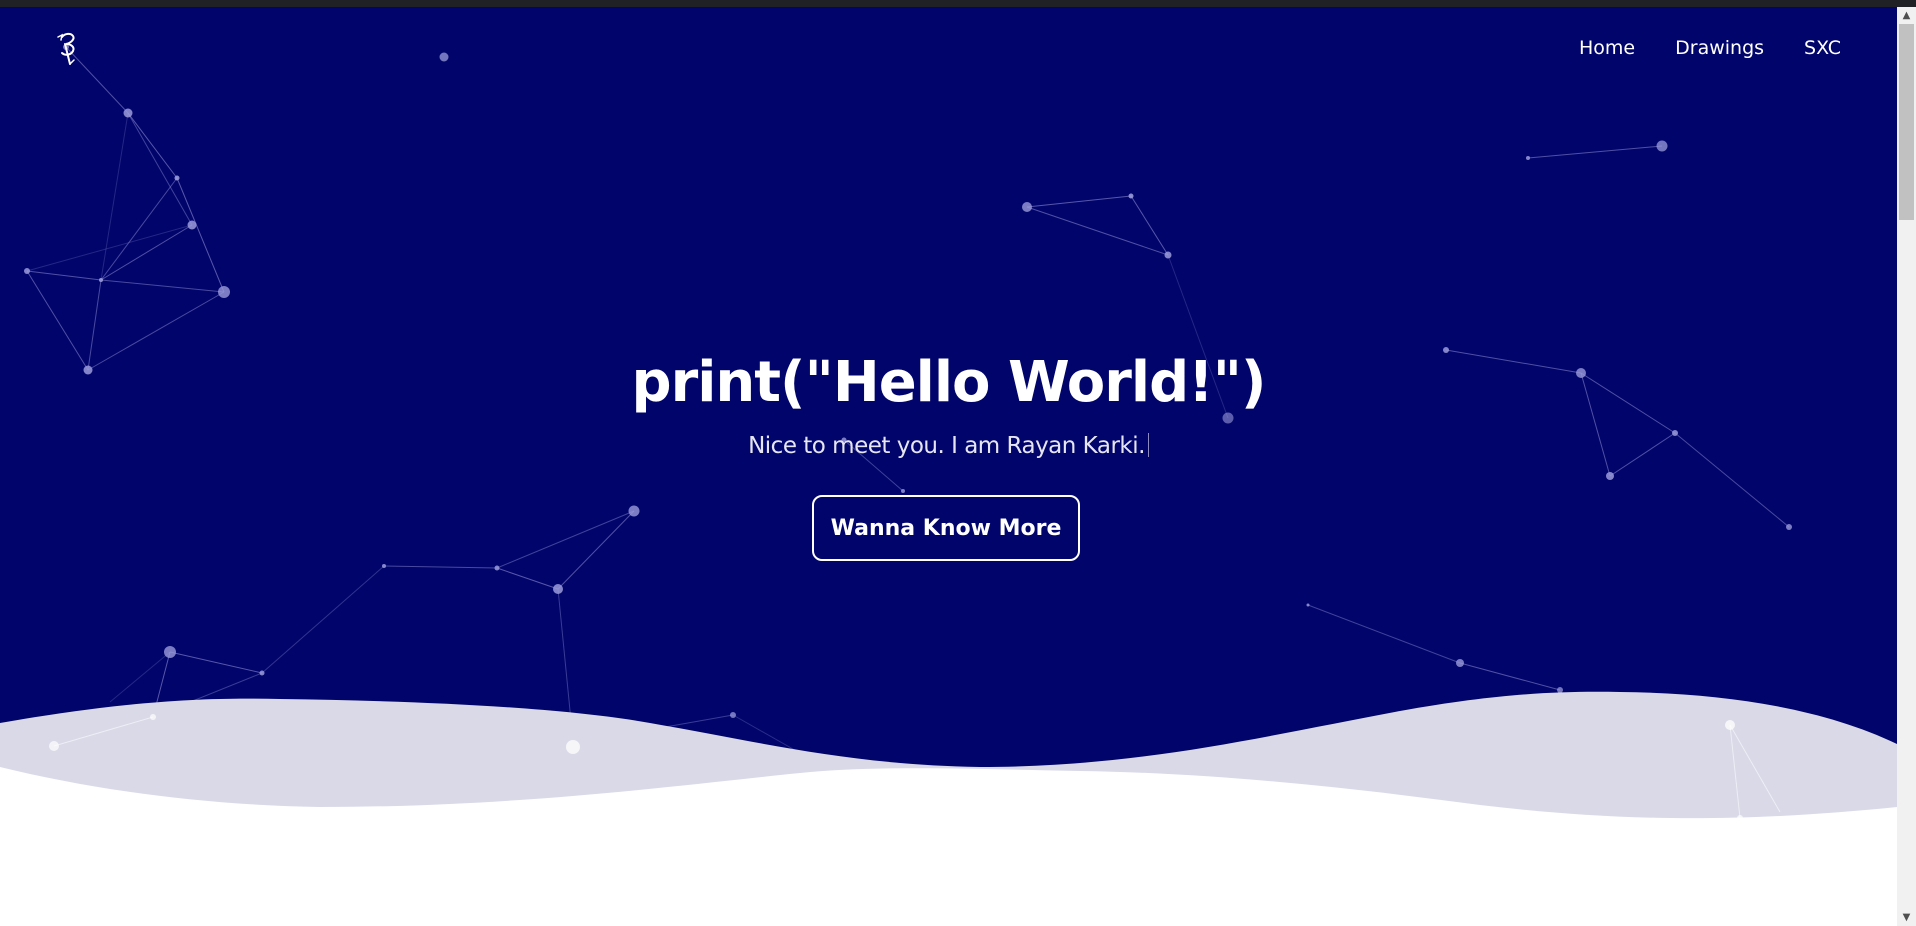 This screenshot has height=926, width=1916. Describe the element at coordinates (1822, 48) in the screenshot. I see `nav-item-sxc: SXC` at that location.